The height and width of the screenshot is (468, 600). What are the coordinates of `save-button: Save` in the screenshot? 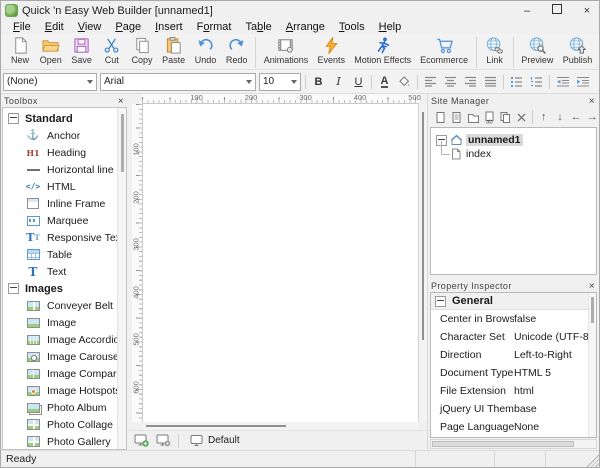 It's located at (82, 50).